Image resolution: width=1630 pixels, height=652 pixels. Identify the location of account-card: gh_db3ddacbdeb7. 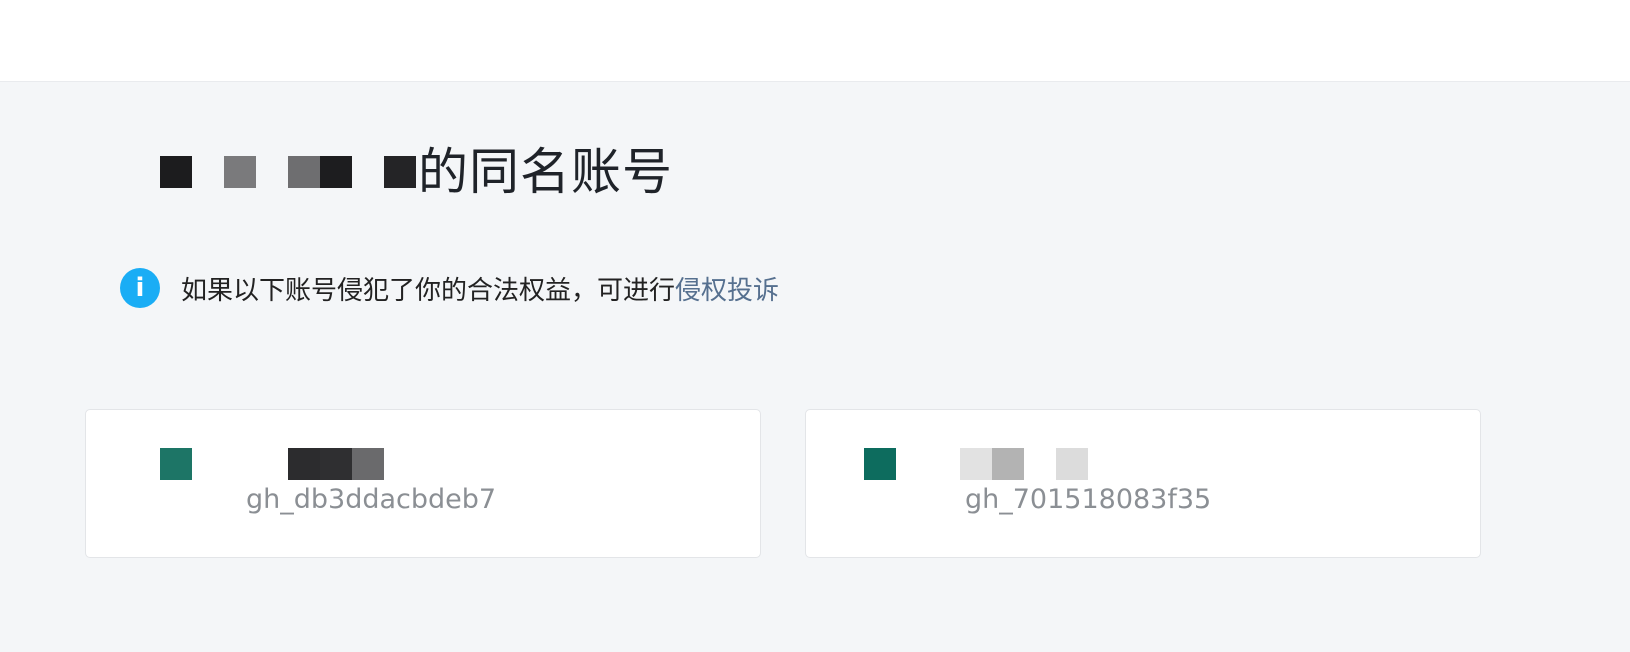
(423, 483).